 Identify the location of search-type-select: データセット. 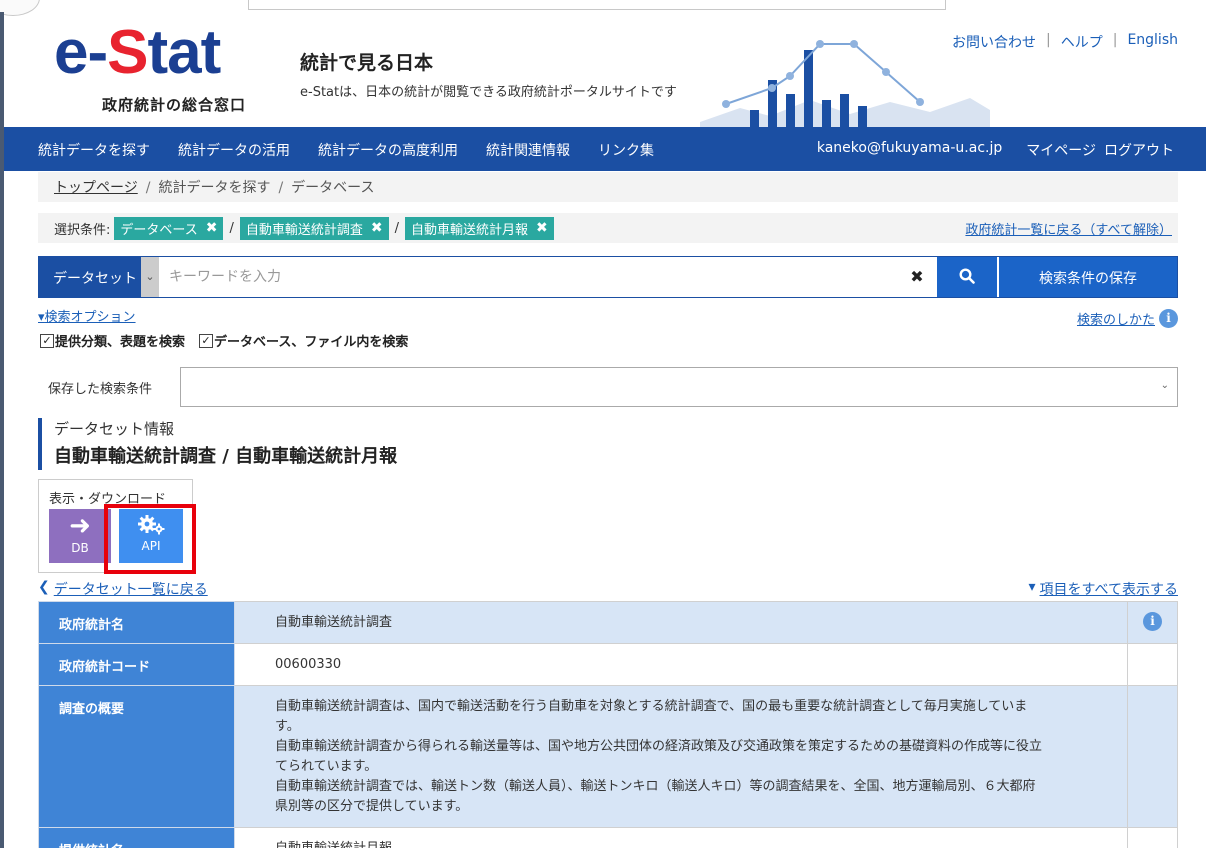
(90, 277).